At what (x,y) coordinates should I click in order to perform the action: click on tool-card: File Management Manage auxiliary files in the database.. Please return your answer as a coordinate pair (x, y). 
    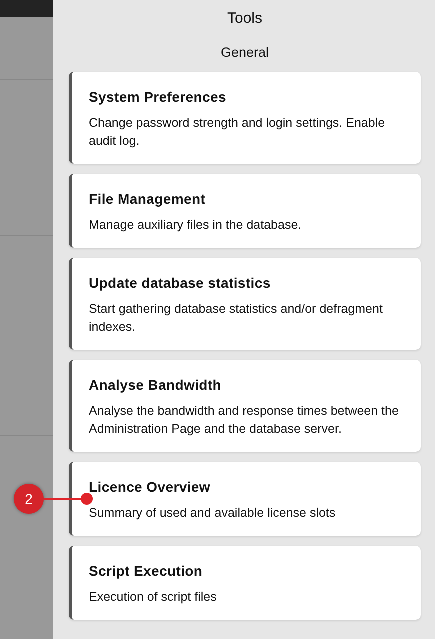
    Looking at the image, I should click on (245, 211).